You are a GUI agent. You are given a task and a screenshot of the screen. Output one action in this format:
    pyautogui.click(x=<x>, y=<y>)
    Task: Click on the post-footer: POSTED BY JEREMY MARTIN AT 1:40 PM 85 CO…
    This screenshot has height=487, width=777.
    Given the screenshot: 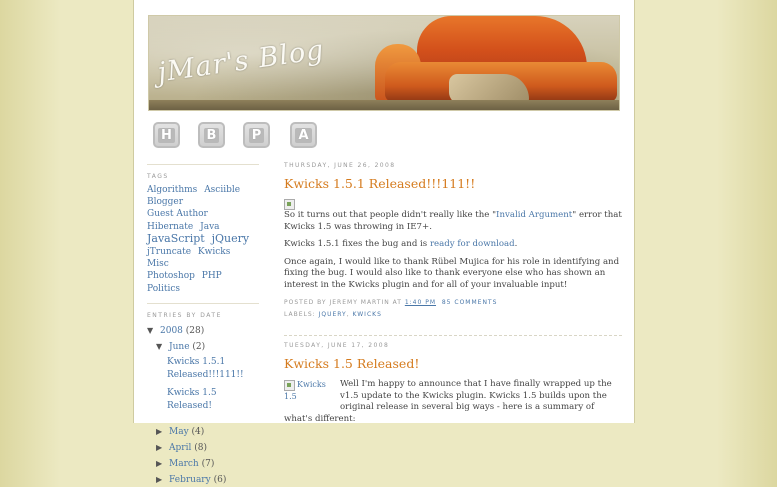 What is the action you would take?
    pyautogui.click(x=391, y=308)
    